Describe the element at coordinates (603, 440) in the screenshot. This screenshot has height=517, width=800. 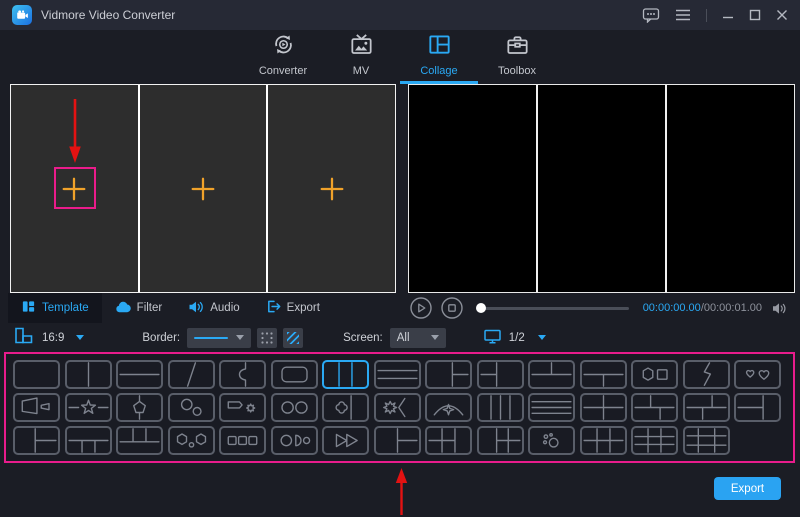
I see `template-grid-2x3` at that location.